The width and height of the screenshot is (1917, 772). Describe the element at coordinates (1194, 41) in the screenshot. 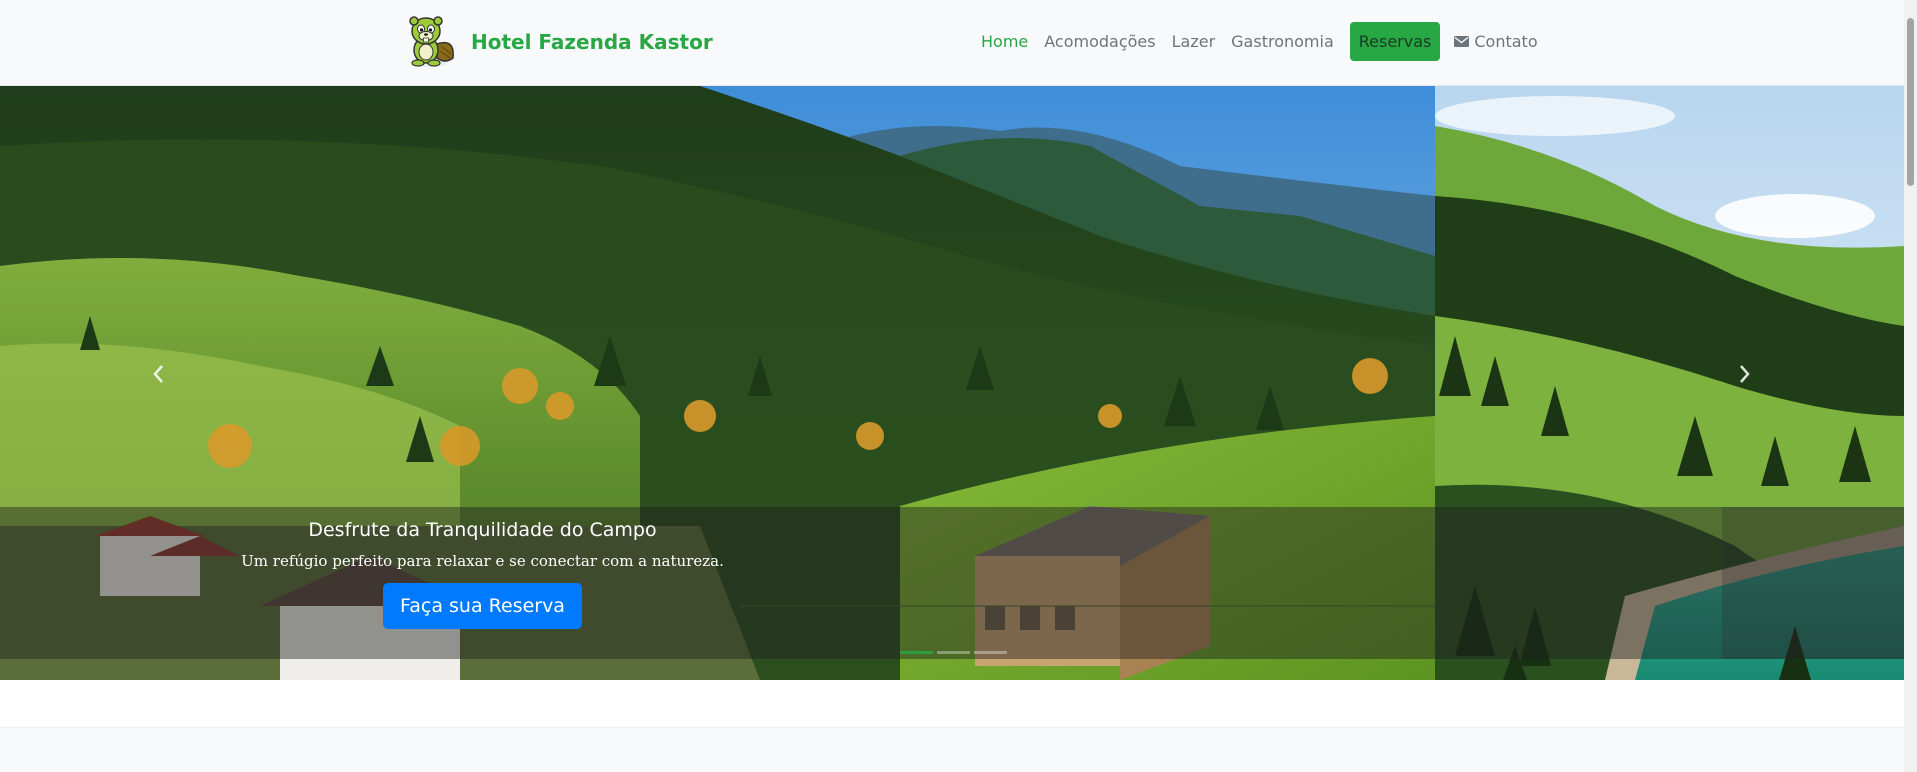

I see `nav-item-lazer: Lazer` at that location.